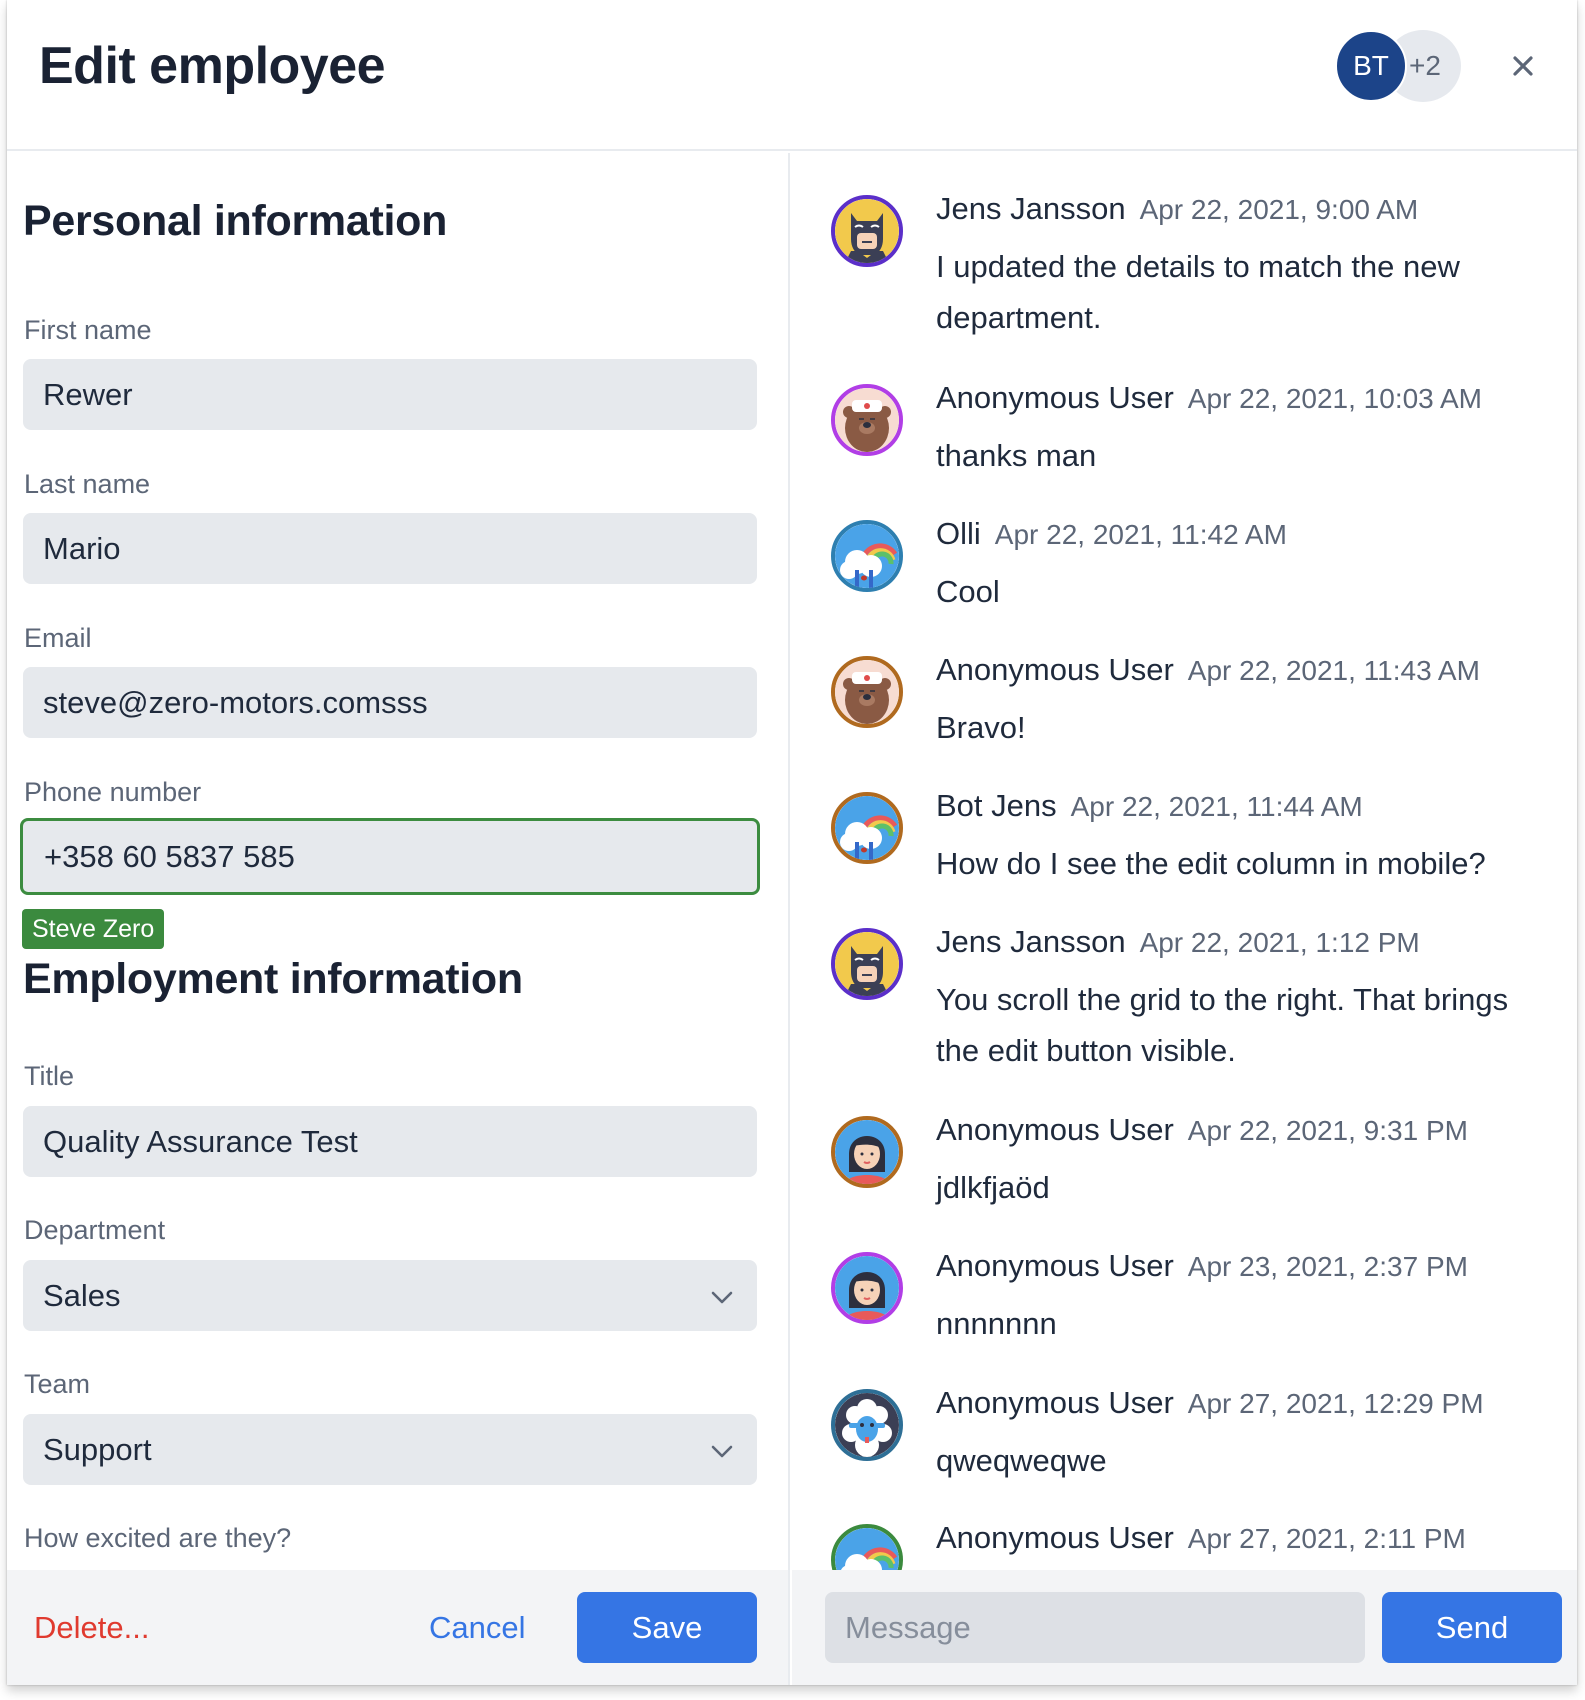  I want to click on message-text: How do I see the edit column in mobile?, so click(1211, 863).